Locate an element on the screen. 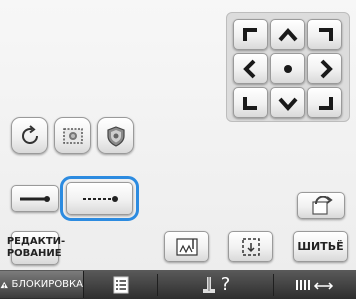 The height and width of the screenshot is (299, 356). tab-thread-direction is located at coordinates (315, 284).